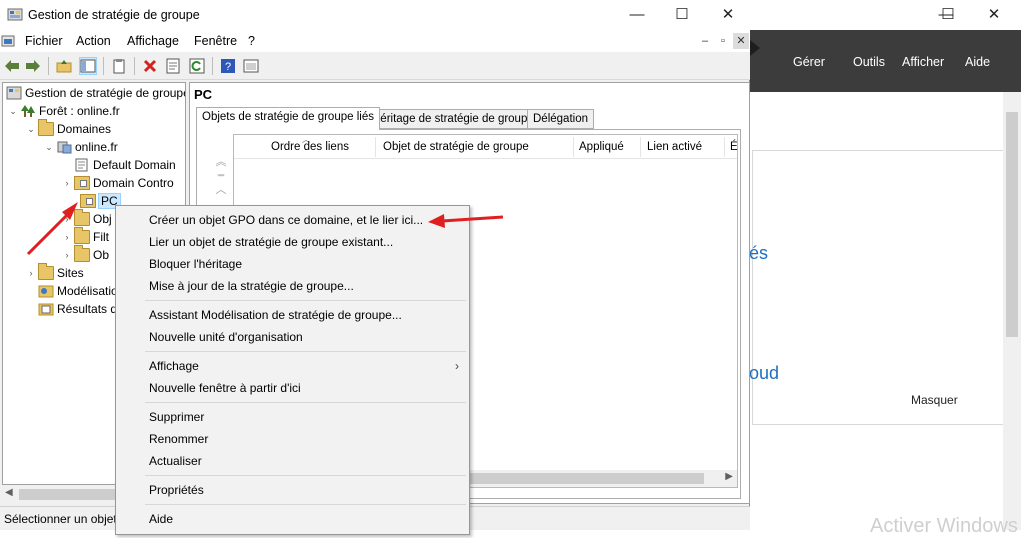 The height and width of the screenshot is (538, 1021). Describe the element at coordinates (153, 41) in the screenshot. I see `menu-view: Affichage` at that location.